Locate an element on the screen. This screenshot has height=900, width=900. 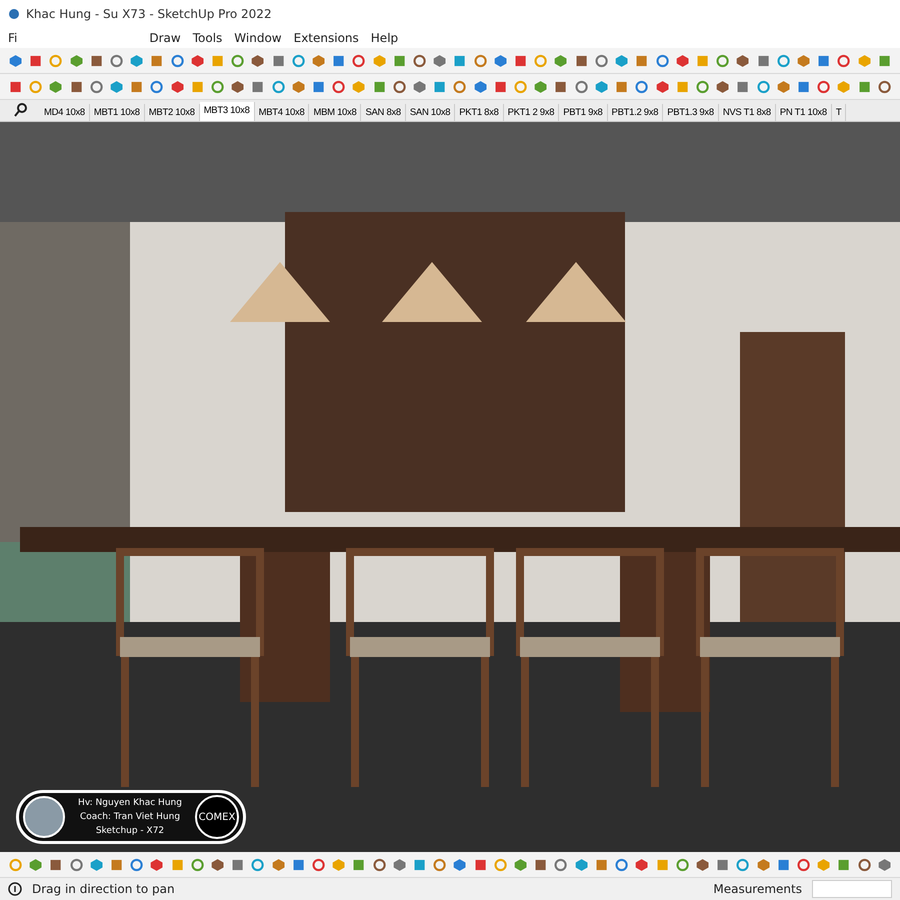
menu-item: Extensions is located at coordinates (326, 38).